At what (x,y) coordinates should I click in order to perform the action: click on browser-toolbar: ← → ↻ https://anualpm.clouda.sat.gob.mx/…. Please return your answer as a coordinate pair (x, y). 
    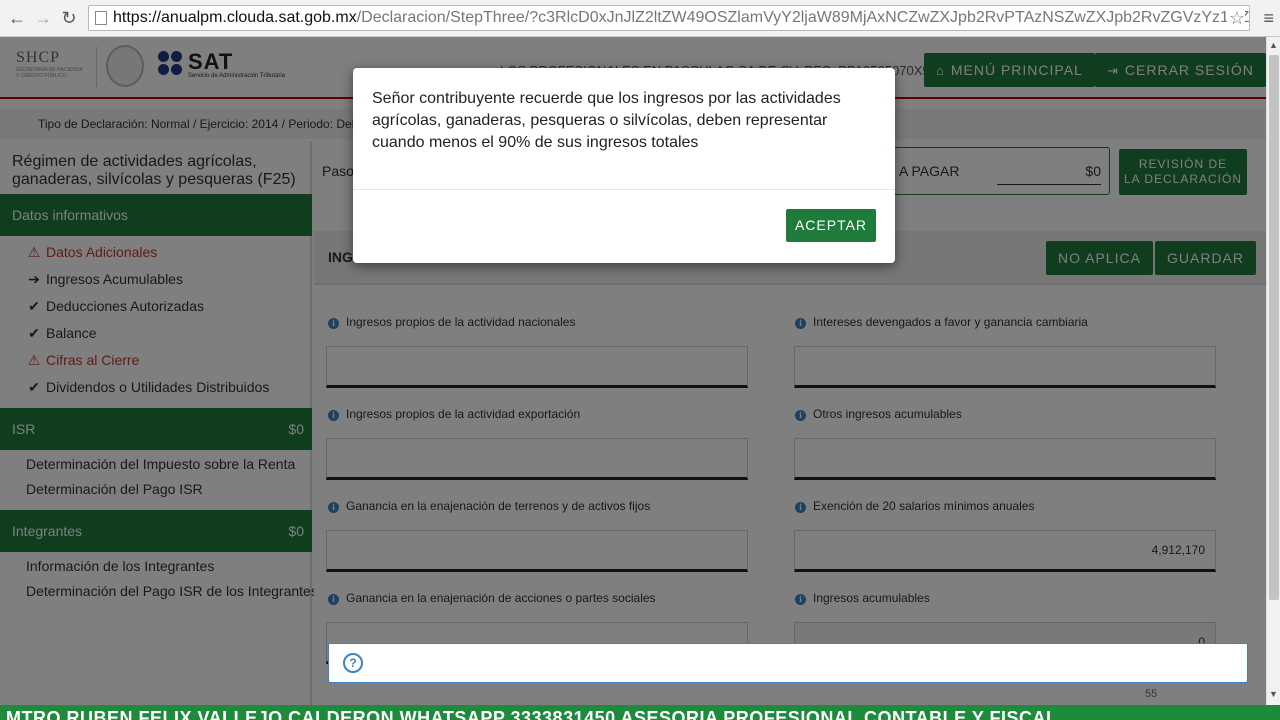
    Looking at the image, I should click on (640, 18).